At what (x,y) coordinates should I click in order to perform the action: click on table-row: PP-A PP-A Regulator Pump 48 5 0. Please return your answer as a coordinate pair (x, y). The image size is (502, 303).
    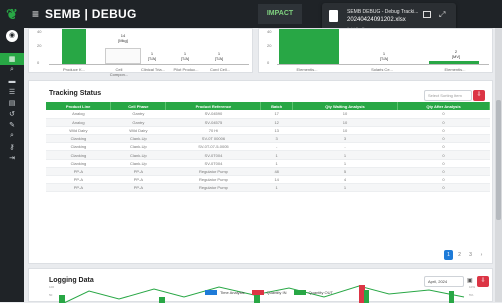
    Looking at the image, I should click on (268, 172).